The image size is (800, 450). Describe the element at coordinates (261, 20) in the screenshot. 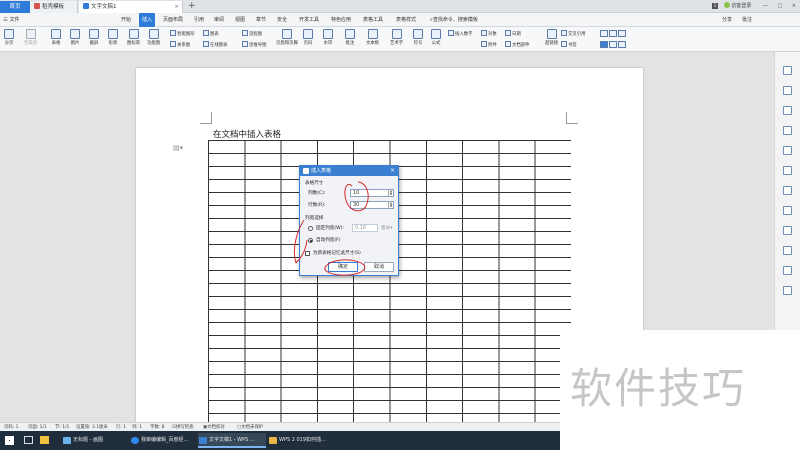

I see `menu-chapter: 章节` at that location.